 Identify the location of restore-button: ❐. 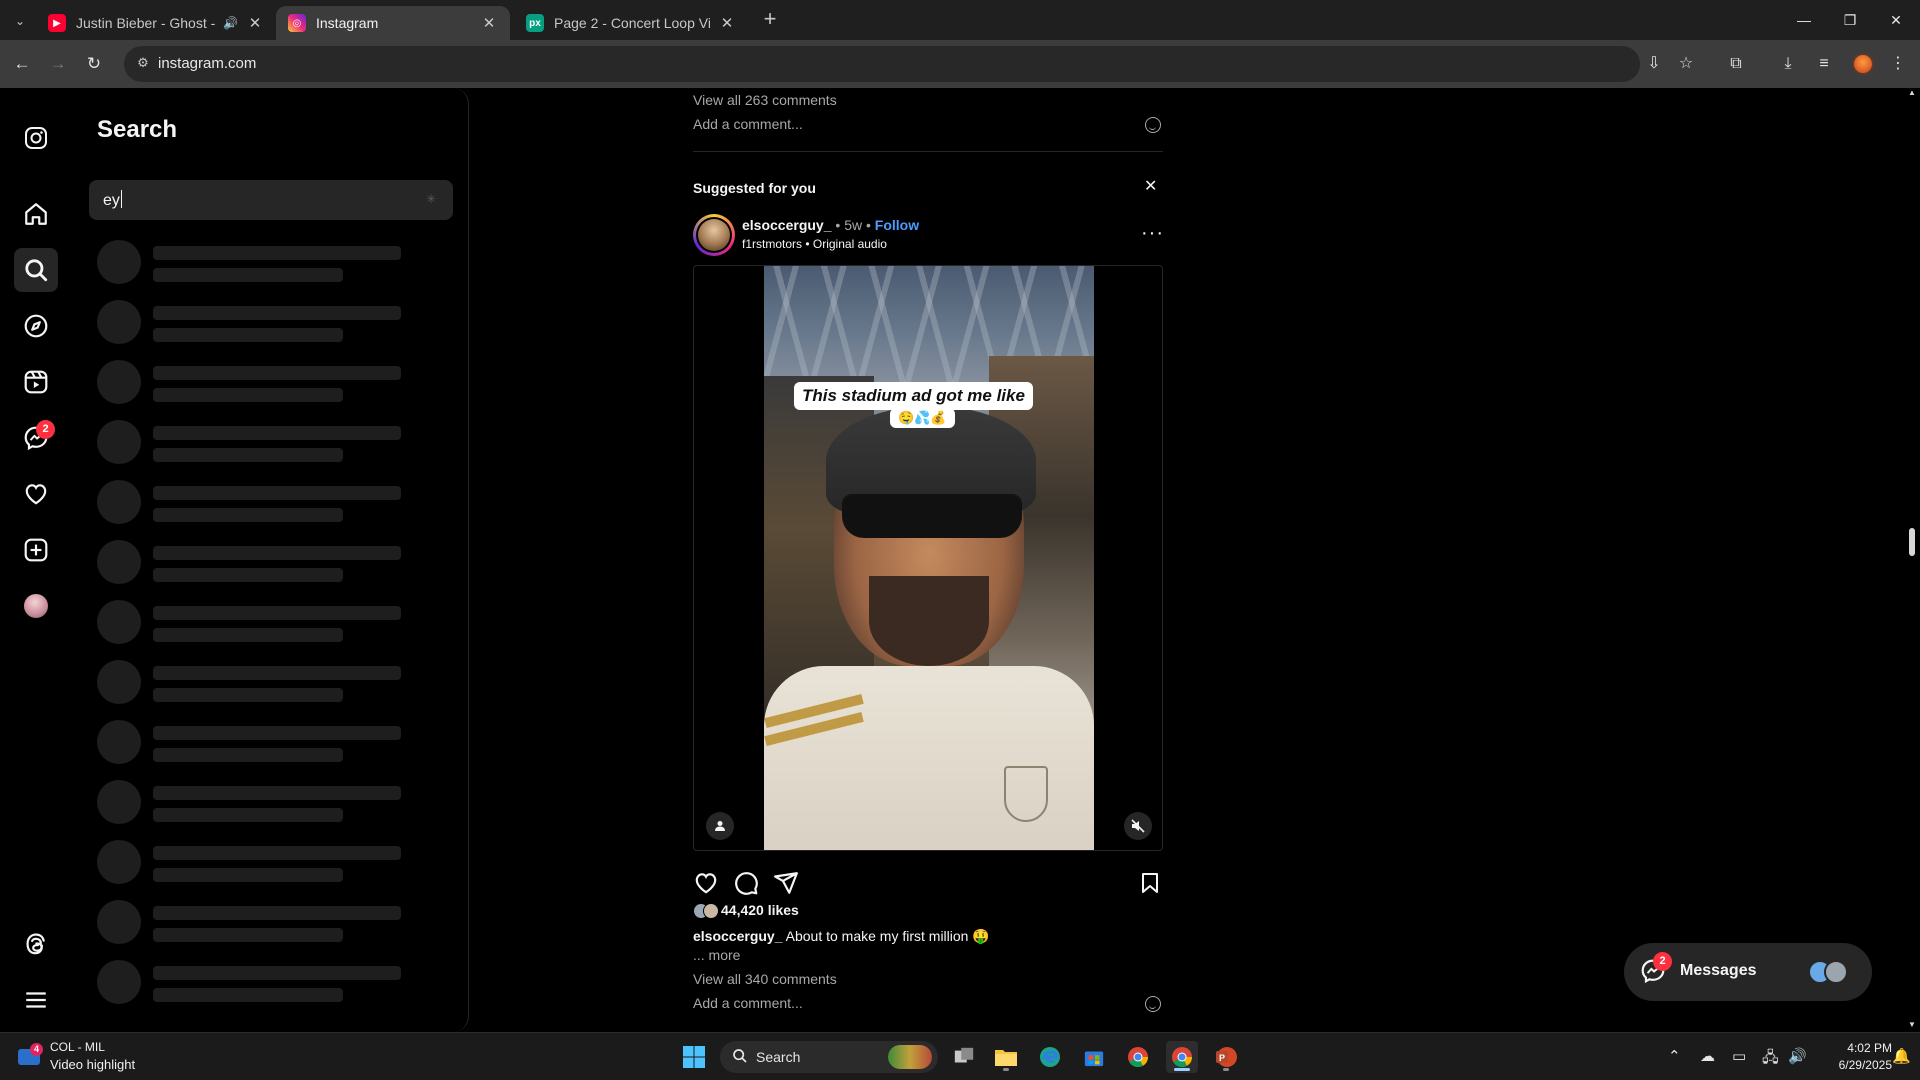
(1850, 20).